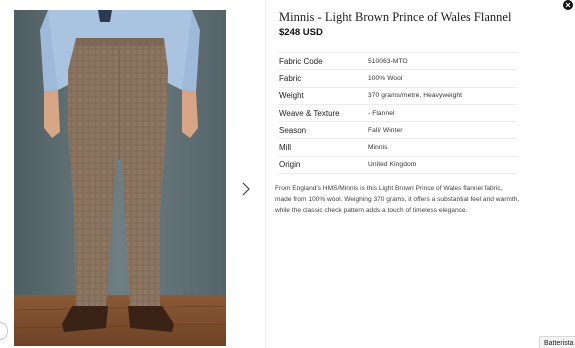  What do you see at coordinates (381, 113) in the screenshot?
I see `spec-value: - Flannel` at bounding box center [381, 113].